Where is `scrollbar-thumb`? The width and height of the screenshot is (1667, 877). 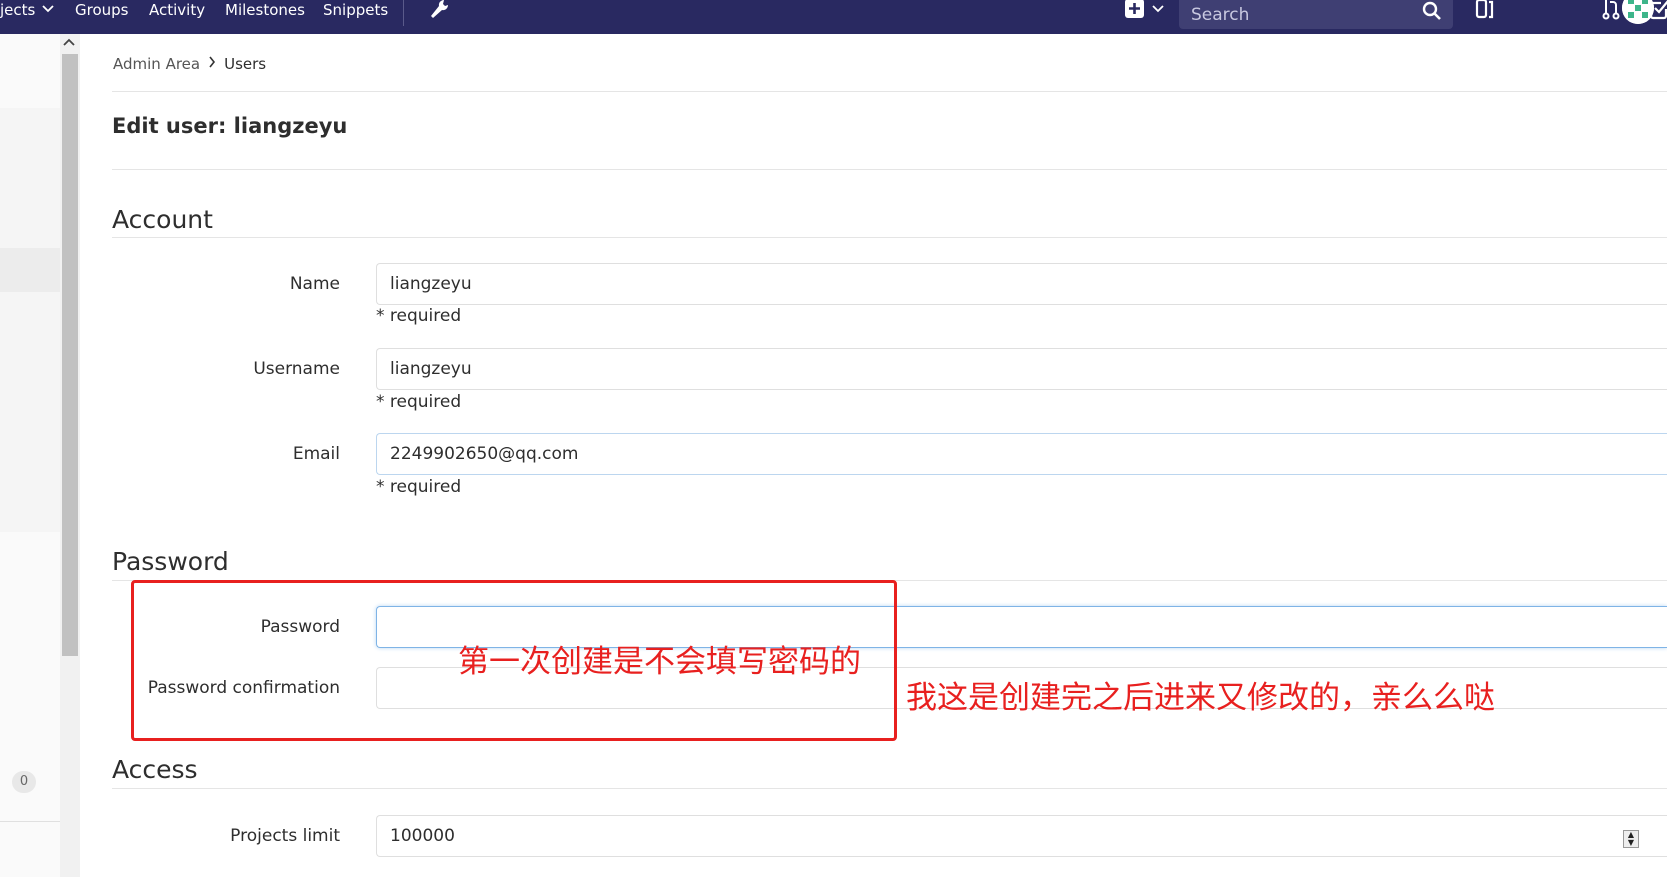 scrollbar-thumb is located at coordinates (70, 355).